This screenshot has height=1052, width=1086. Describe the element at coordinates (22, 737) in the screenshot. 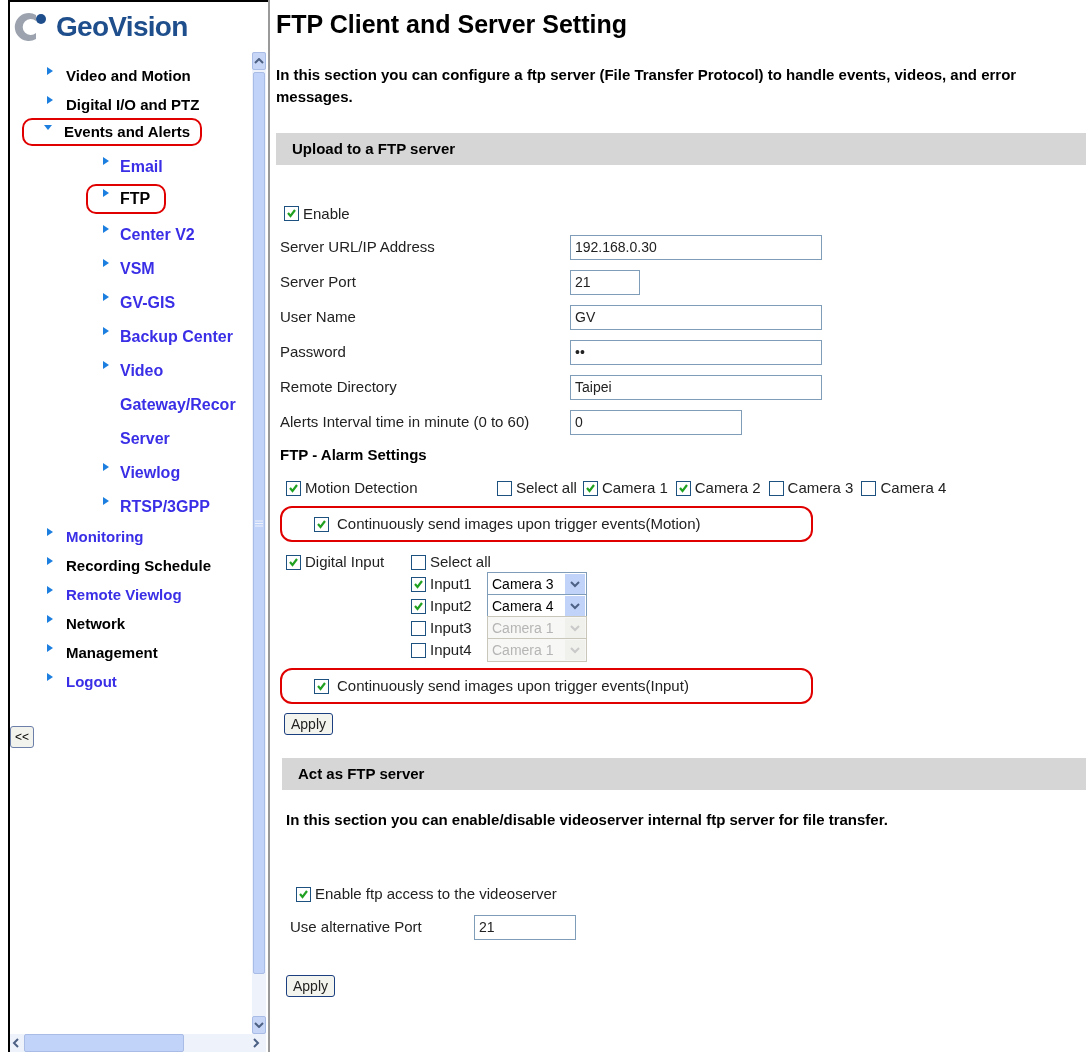

I see `collapse-button: <<` at that location.